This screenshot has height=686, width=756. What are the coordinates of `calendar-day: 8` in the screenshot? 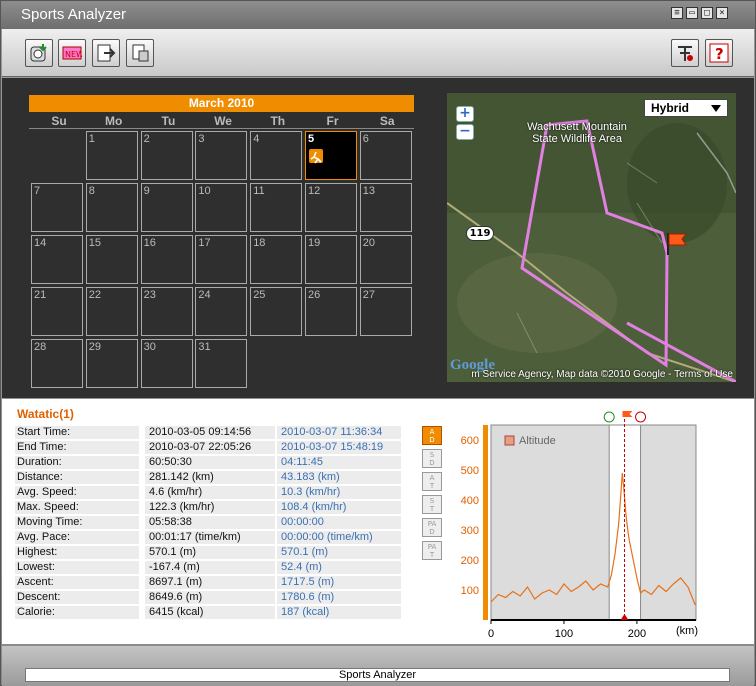 It's located at (111, 207).